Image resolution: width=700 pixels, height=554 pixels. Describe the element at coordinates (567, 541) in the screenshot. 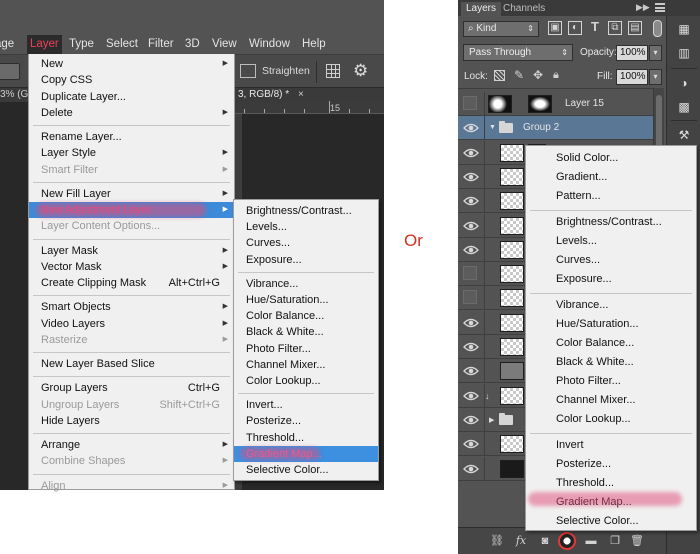

I see `new-adjustment-layer-icon` at that location.